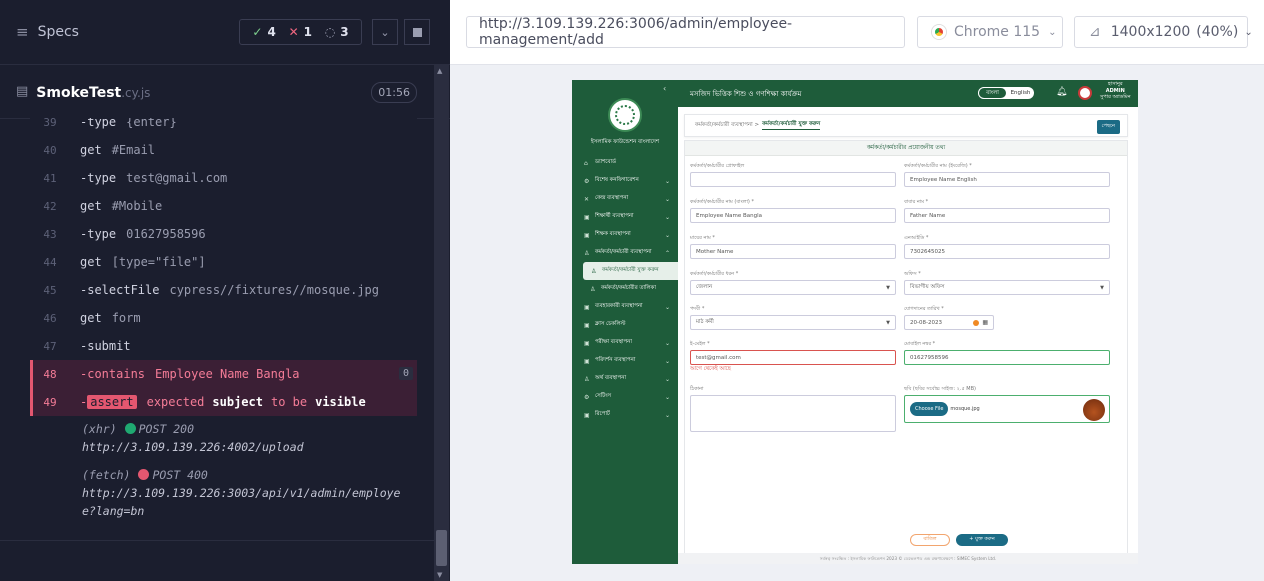 The width and height of the screenshot is (1264, 581). Describe the element at coordinates (714, 274) in the screenshot. I see `field-label: কর্মকর্তা/কর্মচারীর ধরন *` at that location.